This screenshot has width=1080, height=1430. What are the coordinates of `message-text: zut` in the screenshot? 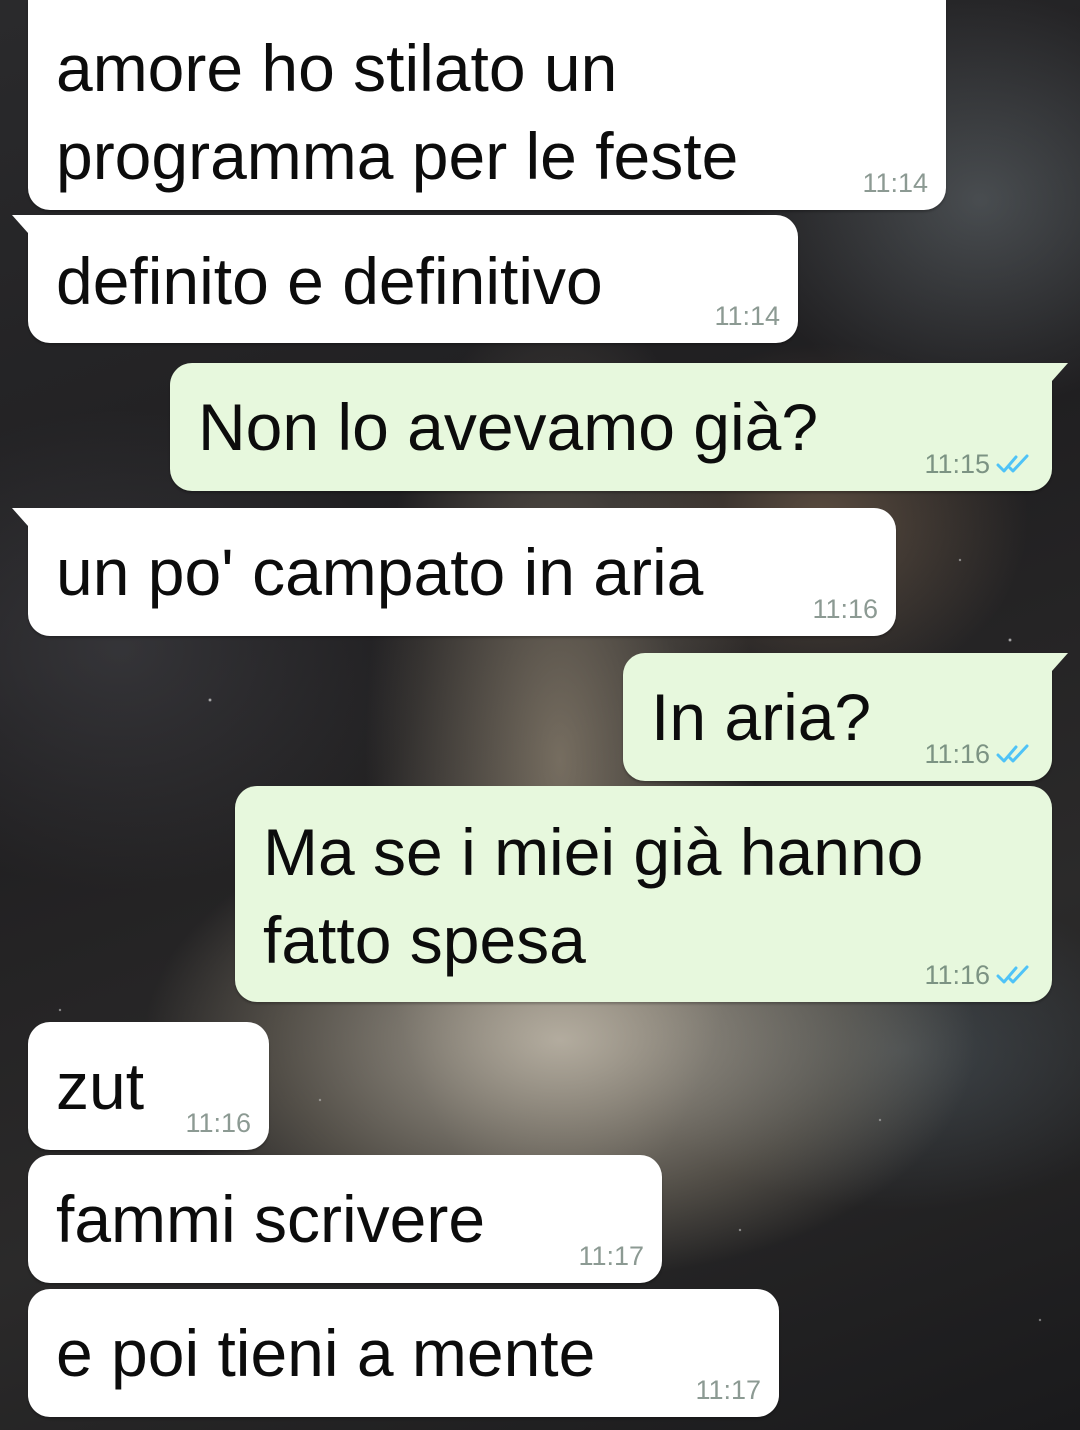 It's located at (100, 1086).